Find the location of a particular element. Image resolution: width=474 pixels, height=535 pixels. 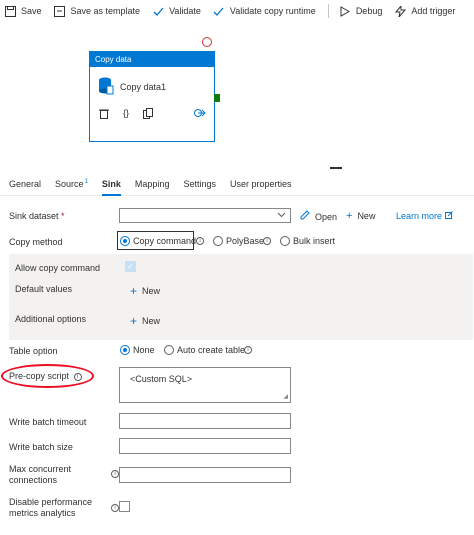

tab-source: Source1 is located at coordinates (71, 186).